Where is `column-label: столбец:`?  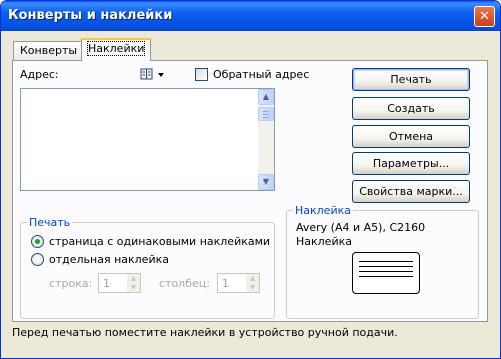 column-label: столбец: is located at coordinates (184, 283).